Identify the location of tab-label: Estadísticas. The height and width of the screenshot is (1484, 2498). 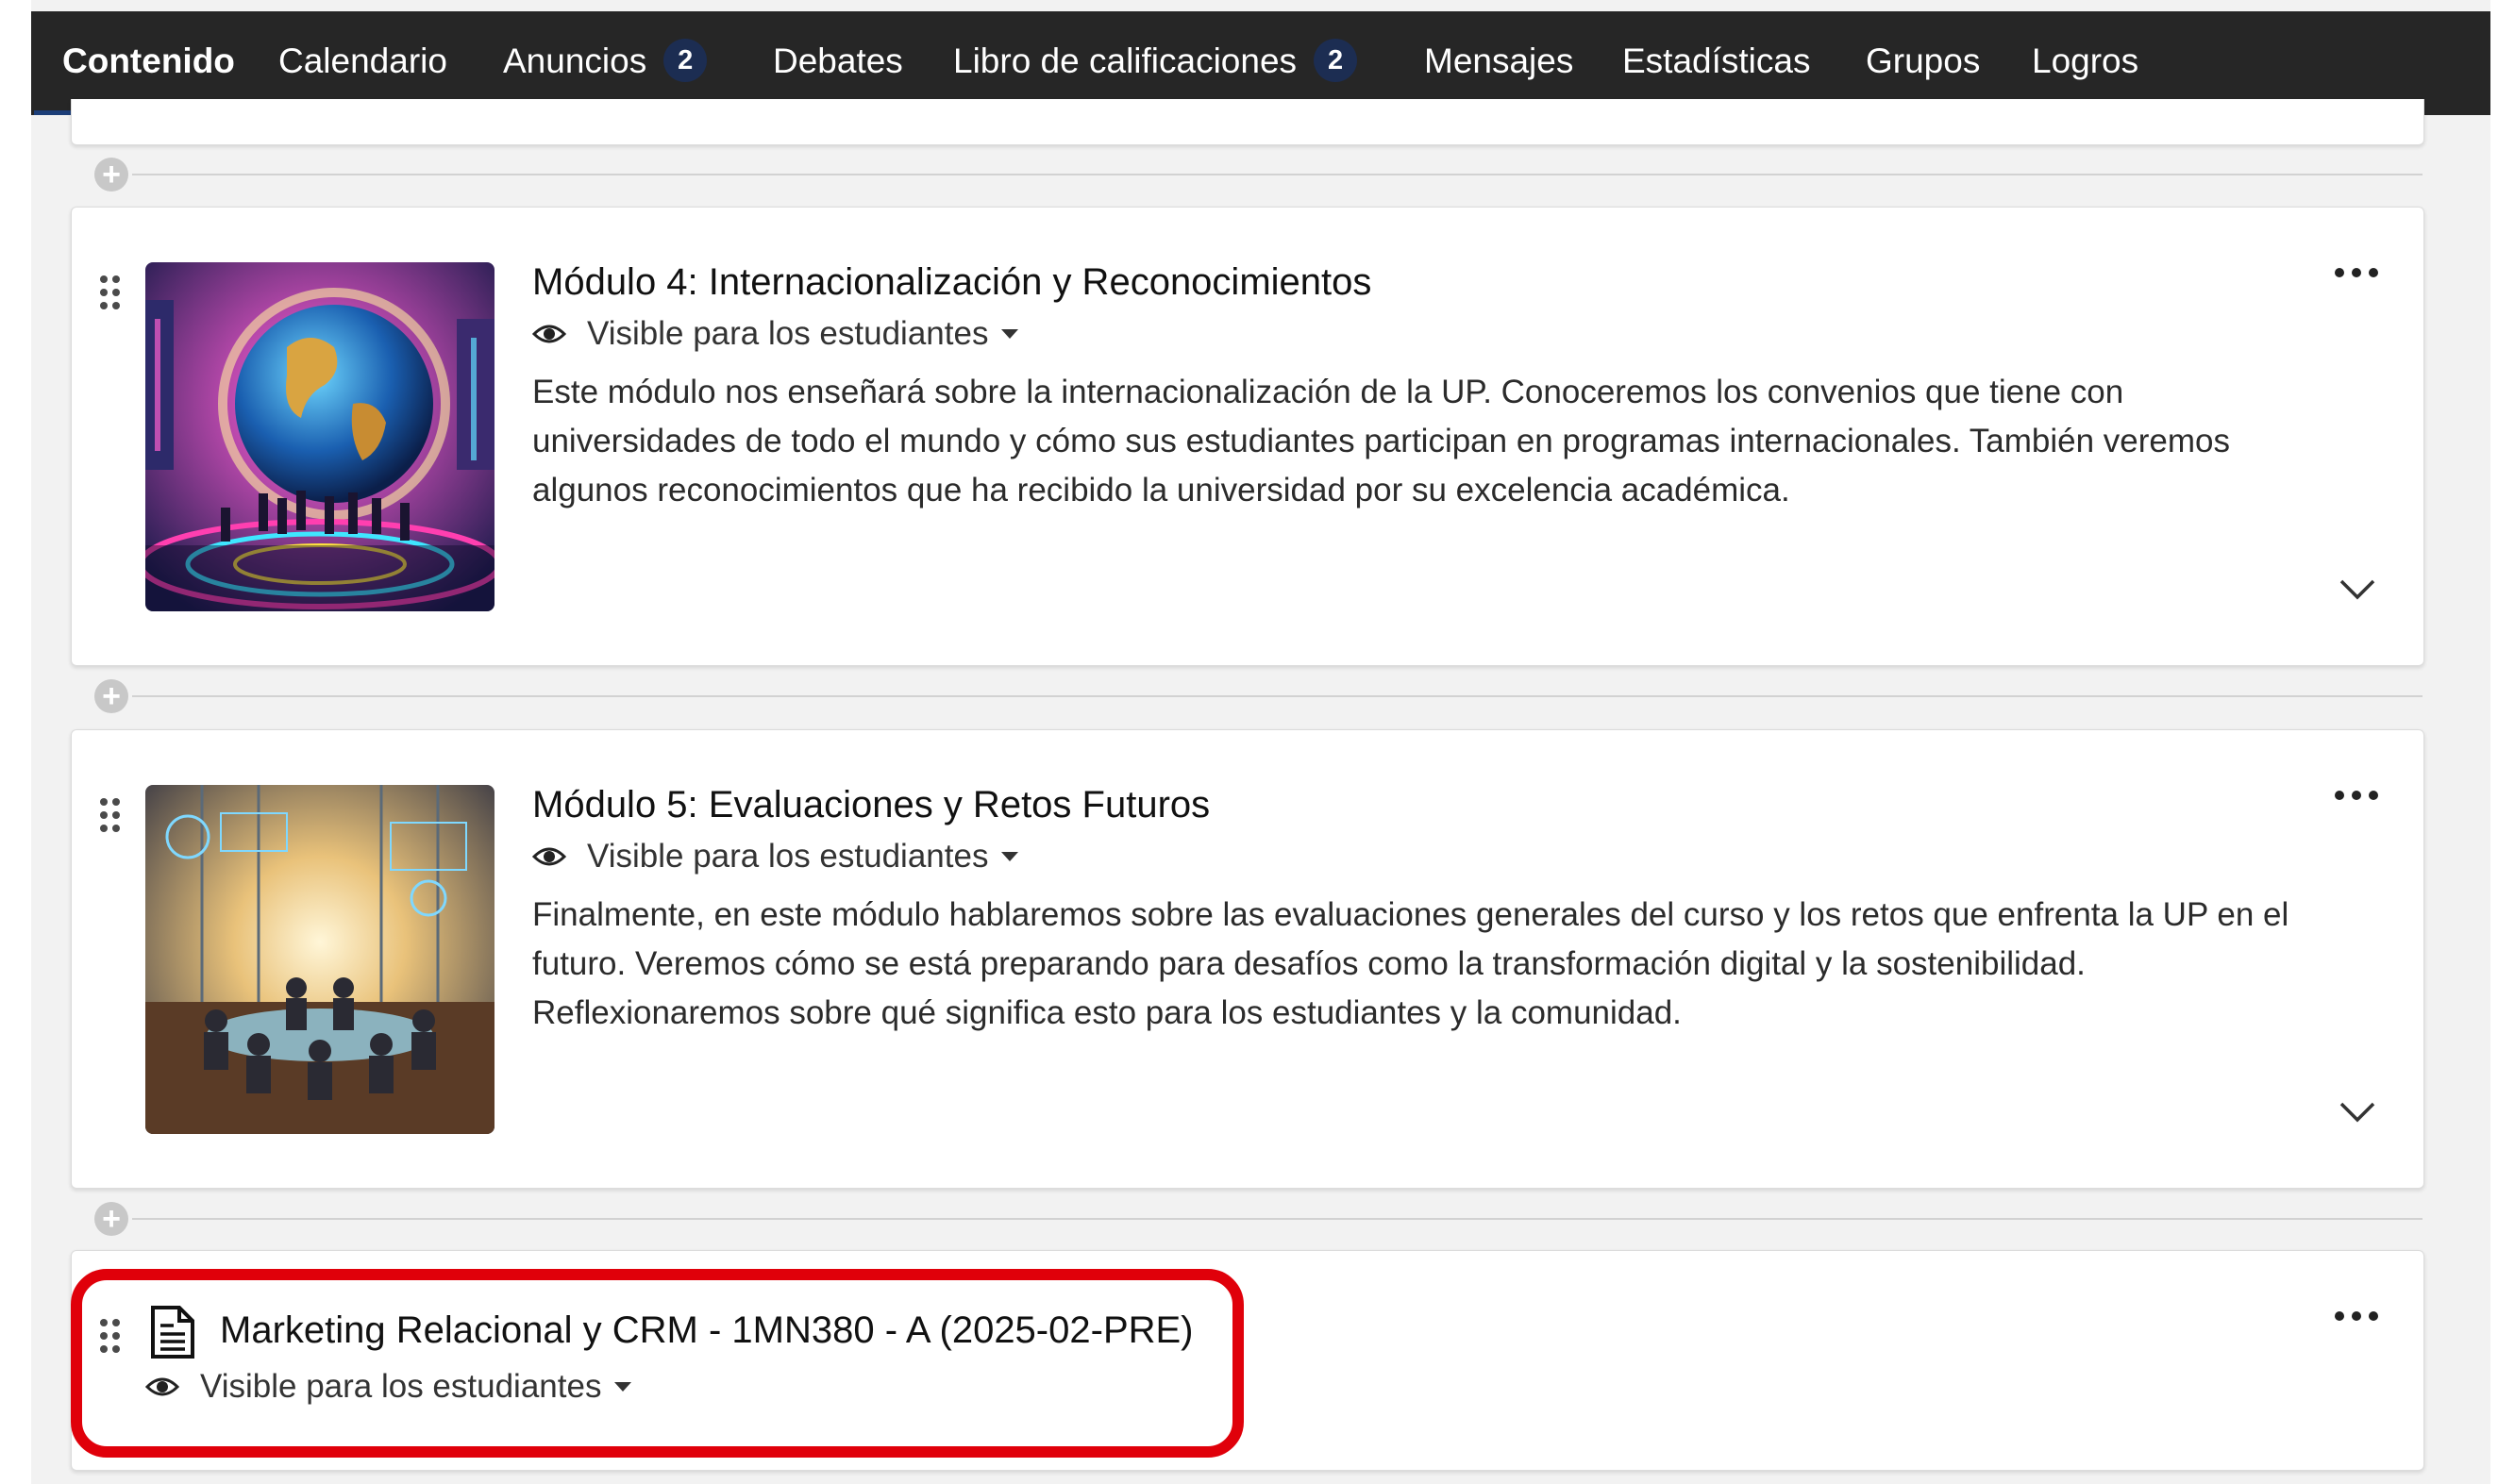
(1716, 61).